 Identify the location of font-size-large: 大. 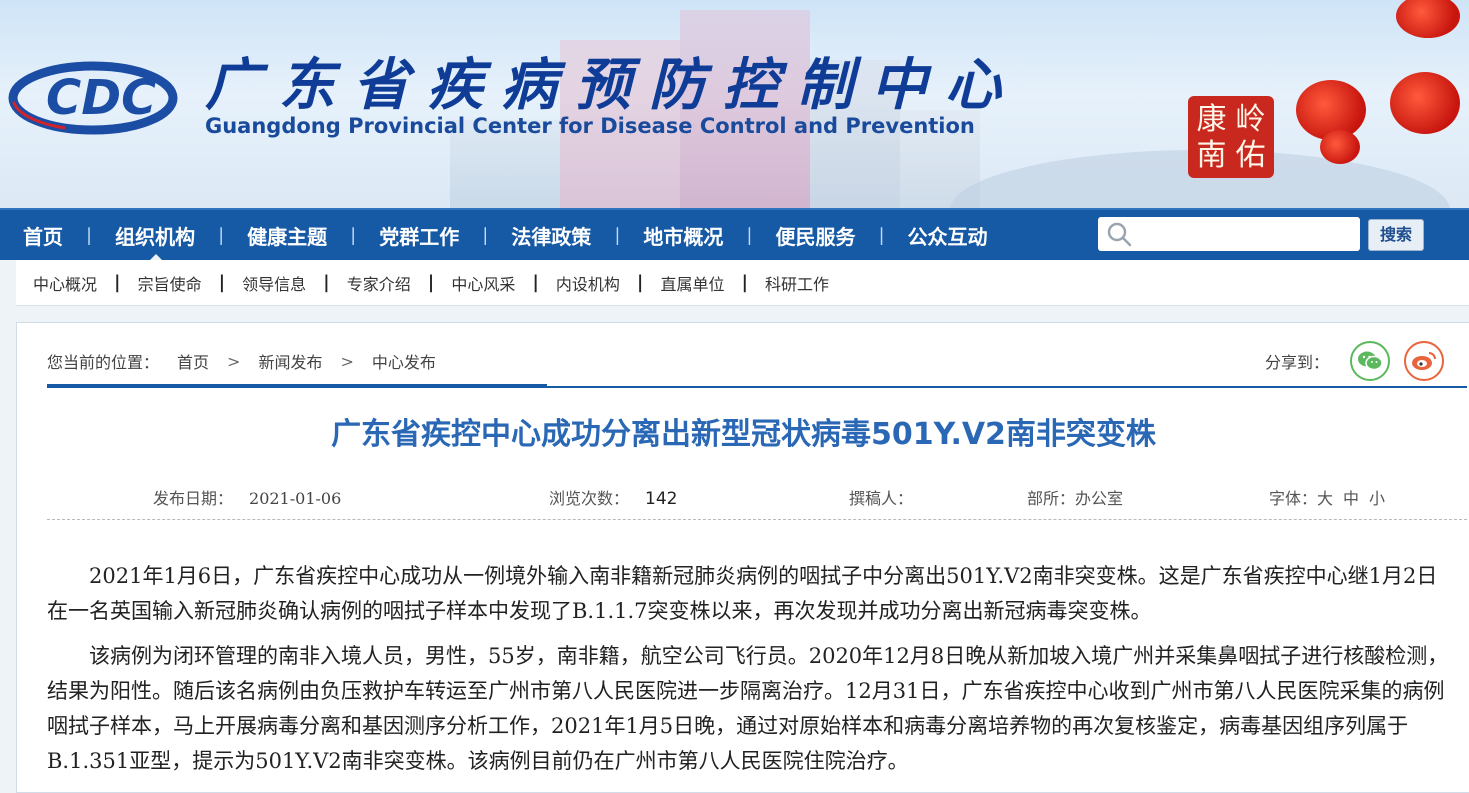
(1325, 498).